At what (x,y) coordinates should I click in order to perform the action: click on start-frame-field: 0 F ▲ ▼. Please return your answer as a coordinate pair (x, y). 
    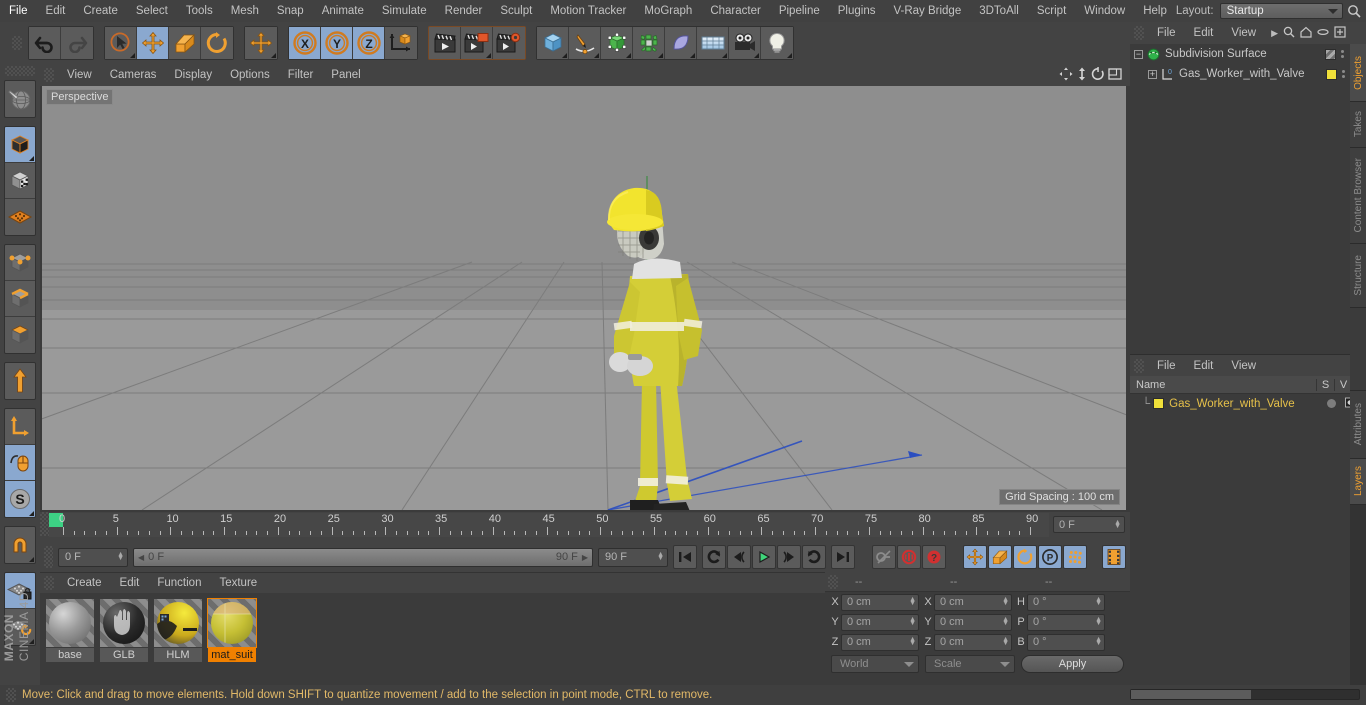
    Looking at the image, I should click on (93, 557).